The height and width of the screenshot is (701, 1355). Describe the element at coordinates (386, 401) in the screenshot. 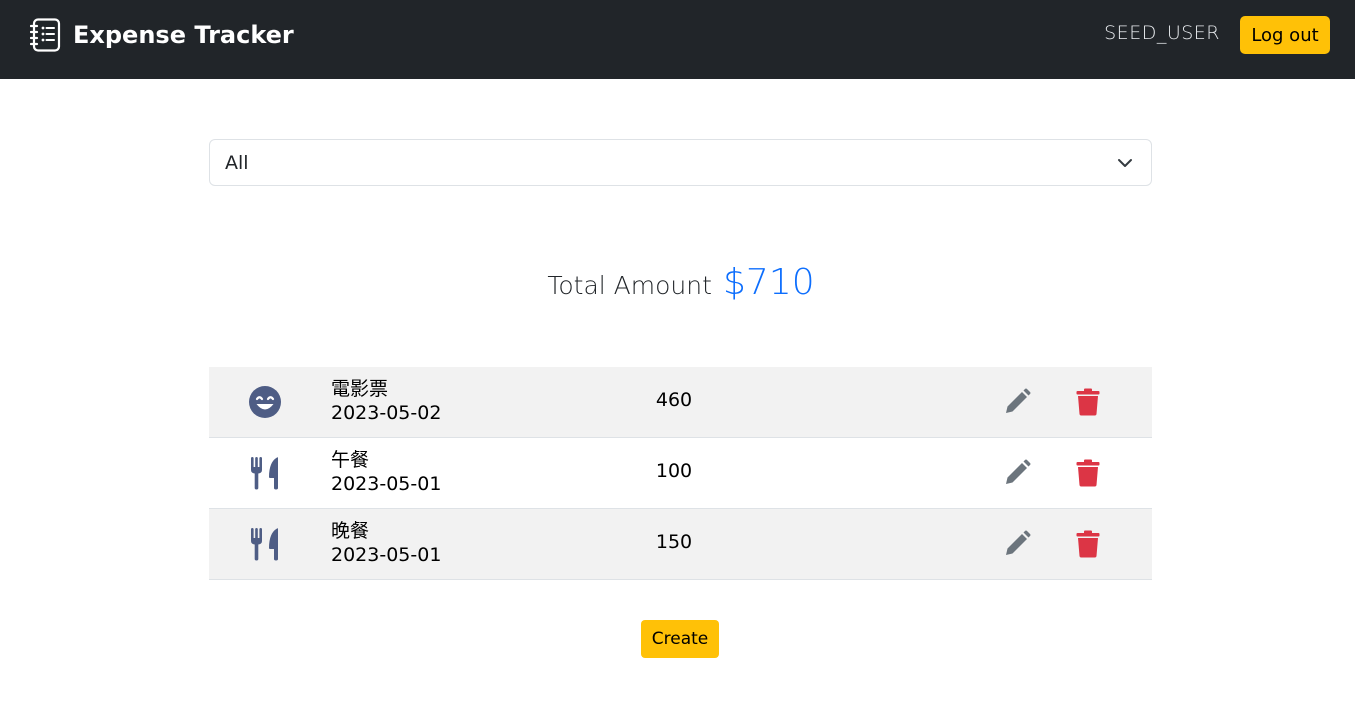

I see `record-info: 電影票 2023-05-02` at that location.